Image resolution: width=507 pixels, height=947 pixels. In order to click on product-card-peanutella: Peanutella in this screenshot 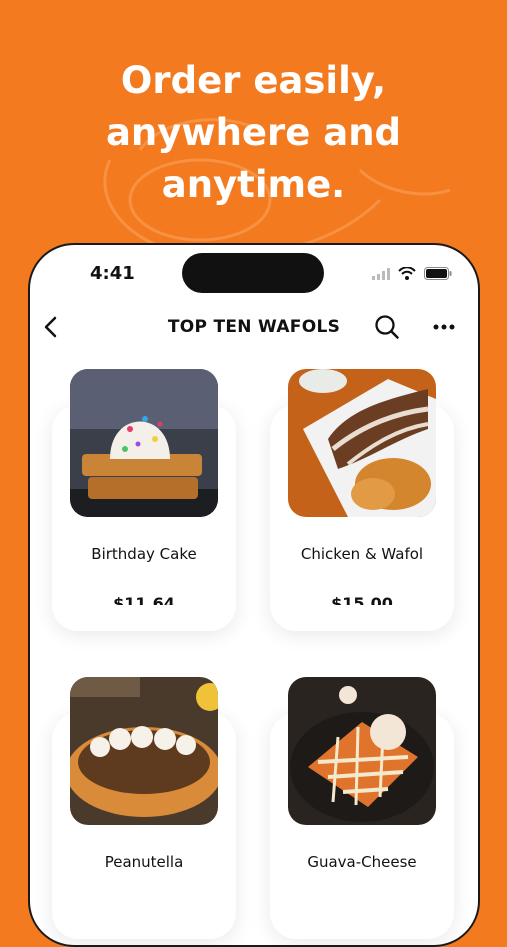, I will do `click(144, 808)`.